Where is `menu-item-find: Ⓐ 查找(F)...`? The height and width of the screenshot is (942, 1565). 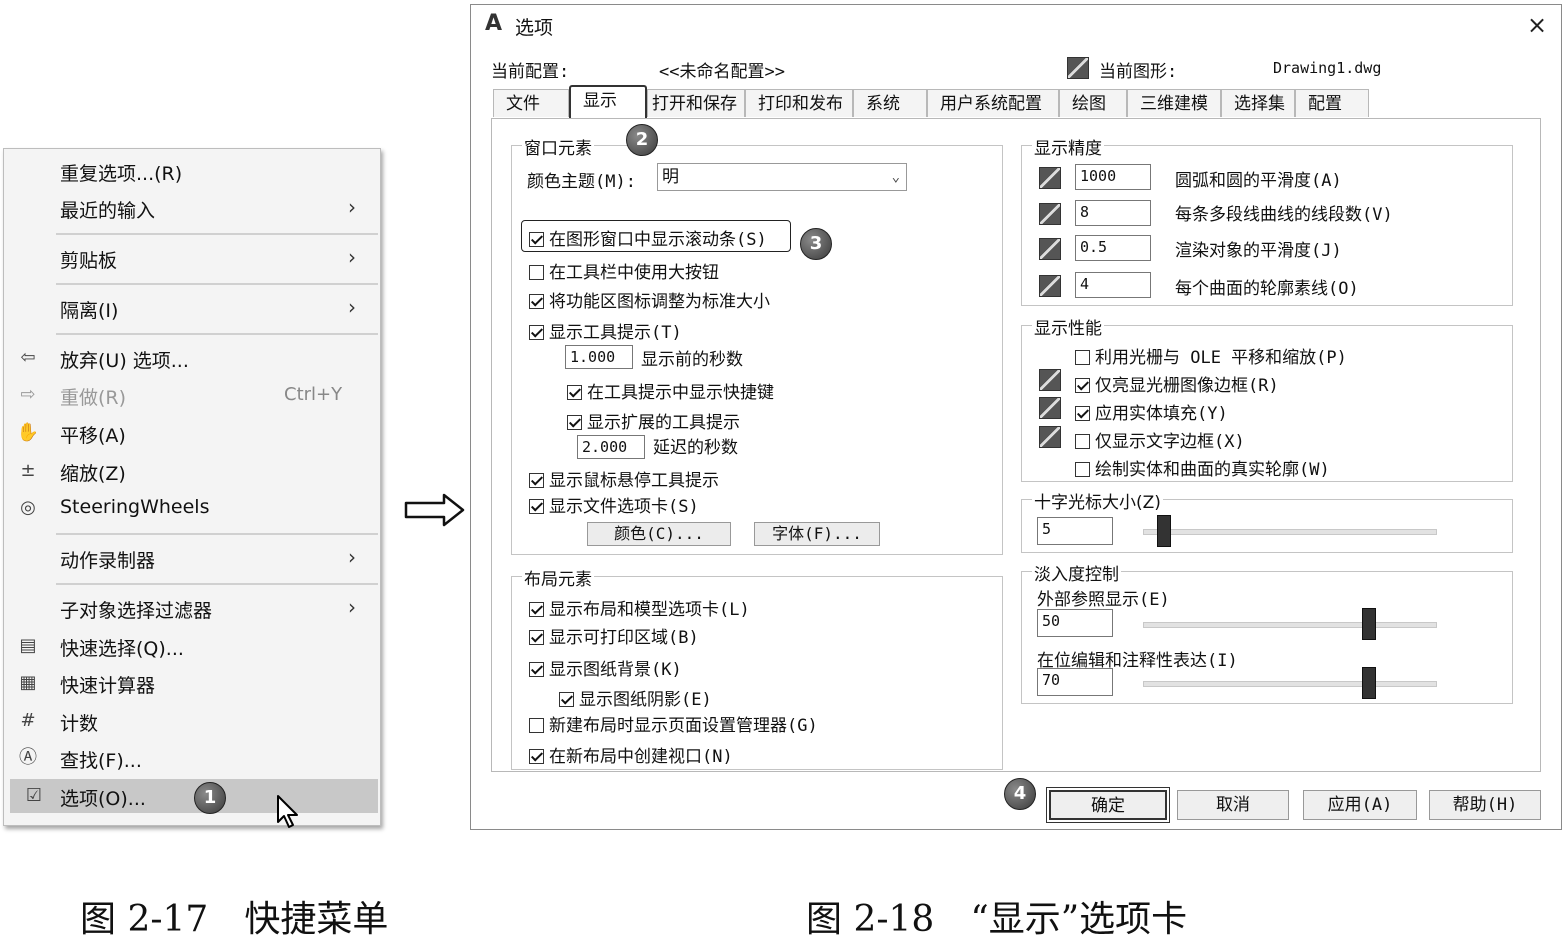
menu-item-find: Ⓐ 查找(F)... is located at coordinates (192, 758).